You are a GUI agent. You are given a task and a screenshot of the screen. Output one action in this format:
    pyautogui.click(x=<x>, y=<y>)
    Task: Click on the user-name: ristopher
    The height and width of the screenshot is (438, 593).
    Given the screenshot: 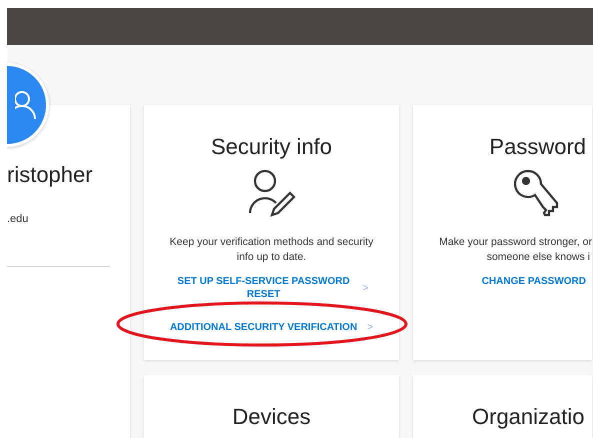 What is the action you would take?
    pyautogui.click(x=50, y=175)
    